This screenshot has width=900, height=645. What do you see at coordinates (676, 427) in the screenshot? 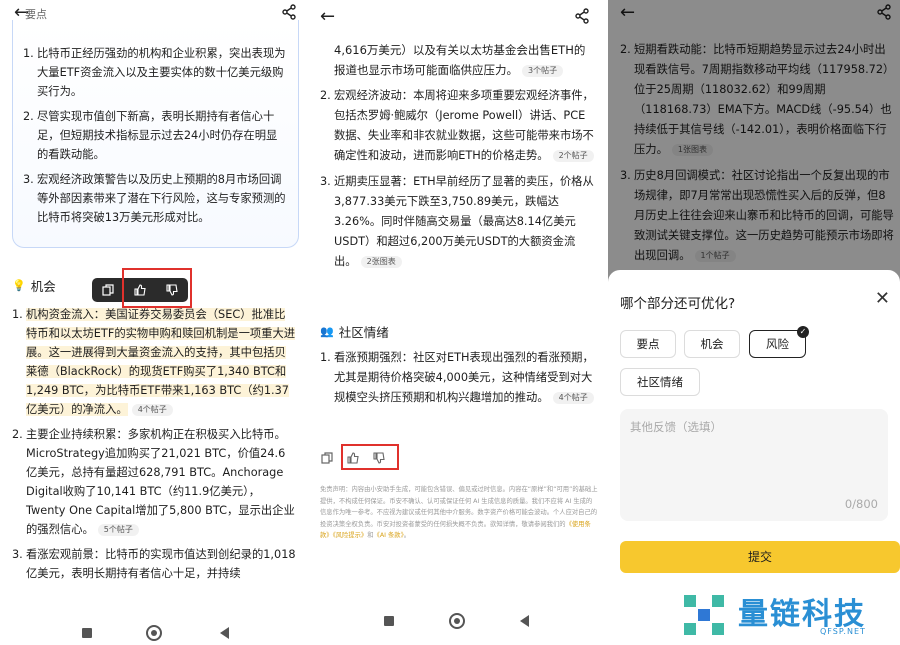
I see `textarea-placeholder: 其他反馈（选填）` at bounding box center [676, 427].